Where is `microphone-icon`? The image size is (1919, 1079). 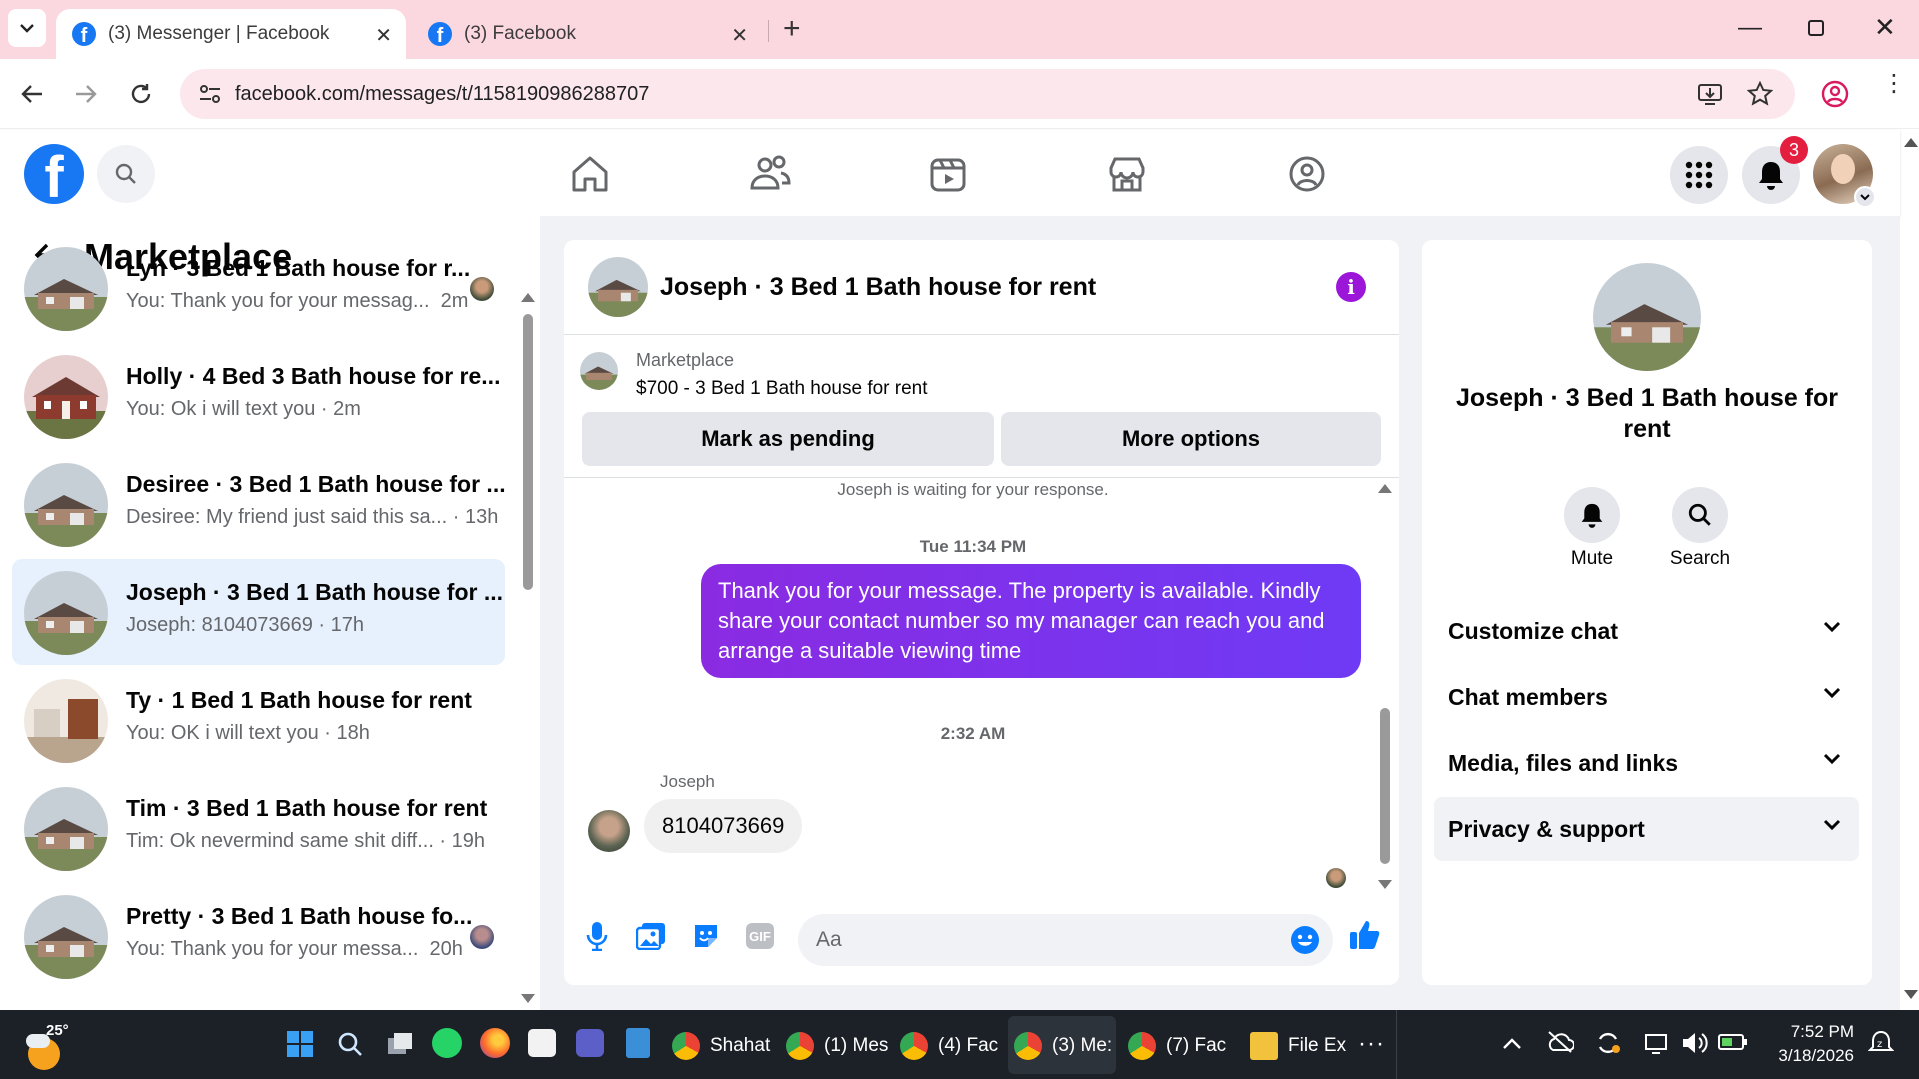 microphone-icon is located at coordinates (597, 936).